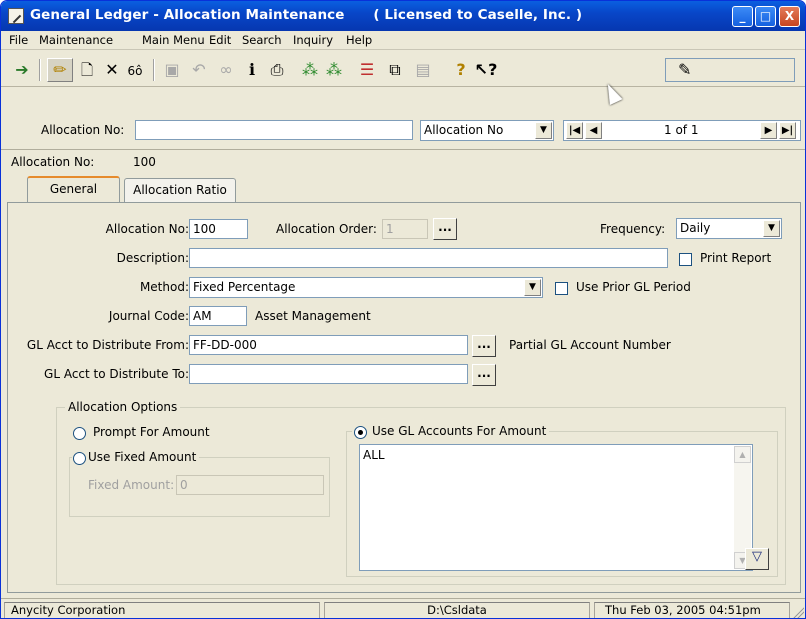  I want to click on find-binoculars-icon: ∞, so click(226, 70).